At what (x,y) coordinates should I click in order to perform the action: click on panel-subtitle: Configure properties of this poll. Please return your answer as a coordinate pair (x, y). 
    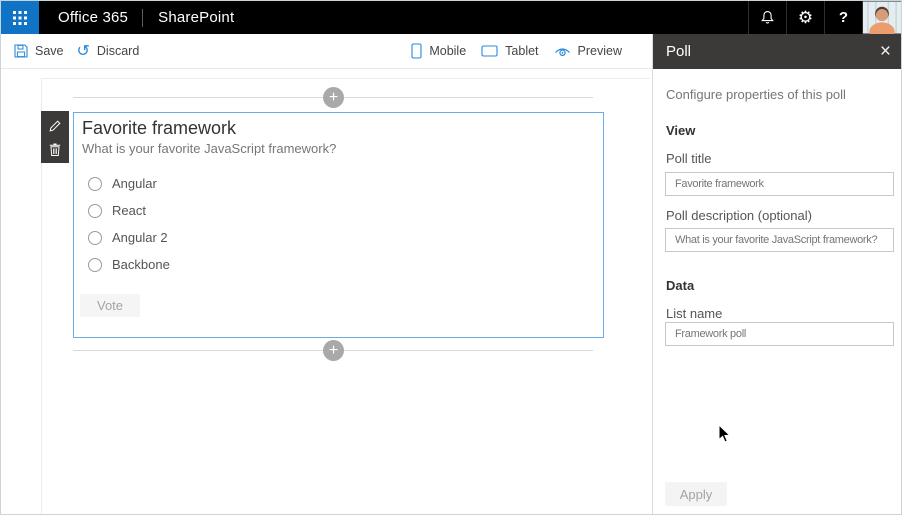
    Looking at the image, I should click on (756, 94).